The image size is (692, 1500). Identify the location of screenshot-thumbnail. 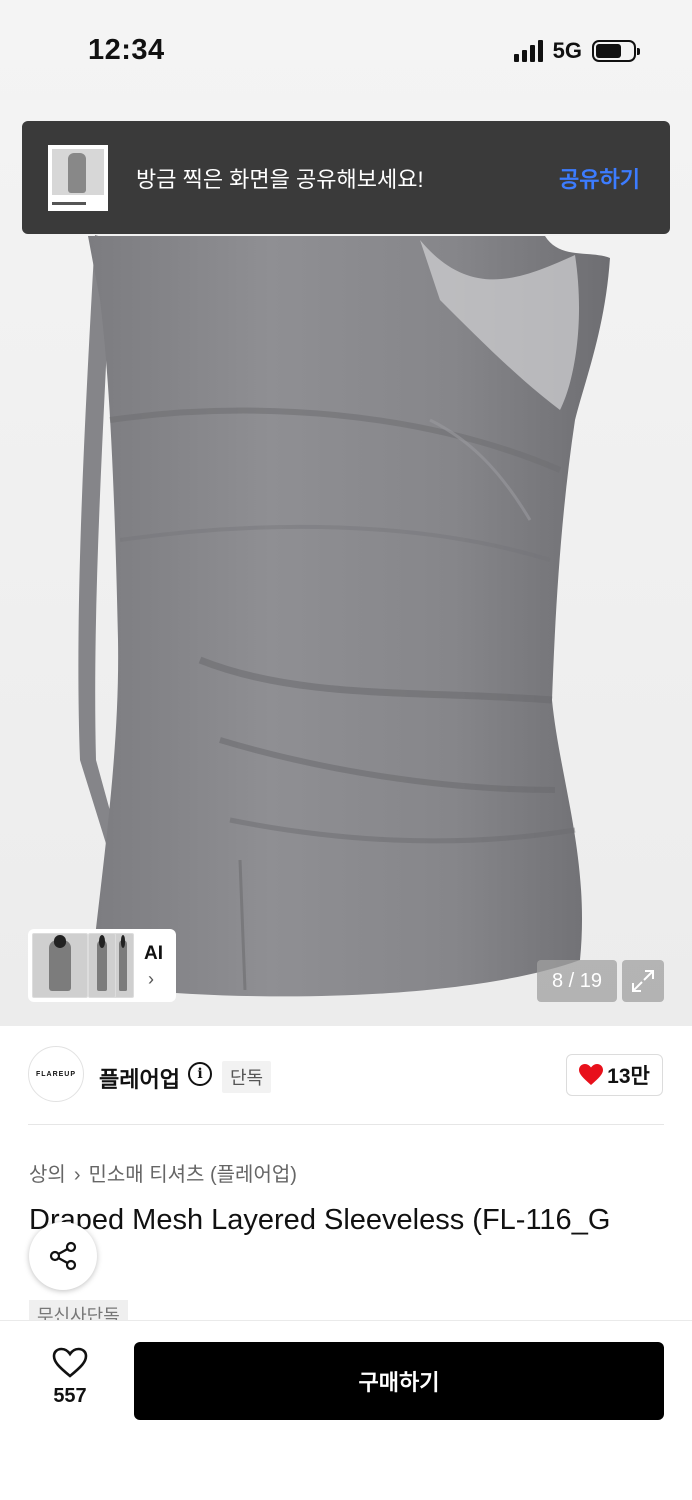
(78, 177).